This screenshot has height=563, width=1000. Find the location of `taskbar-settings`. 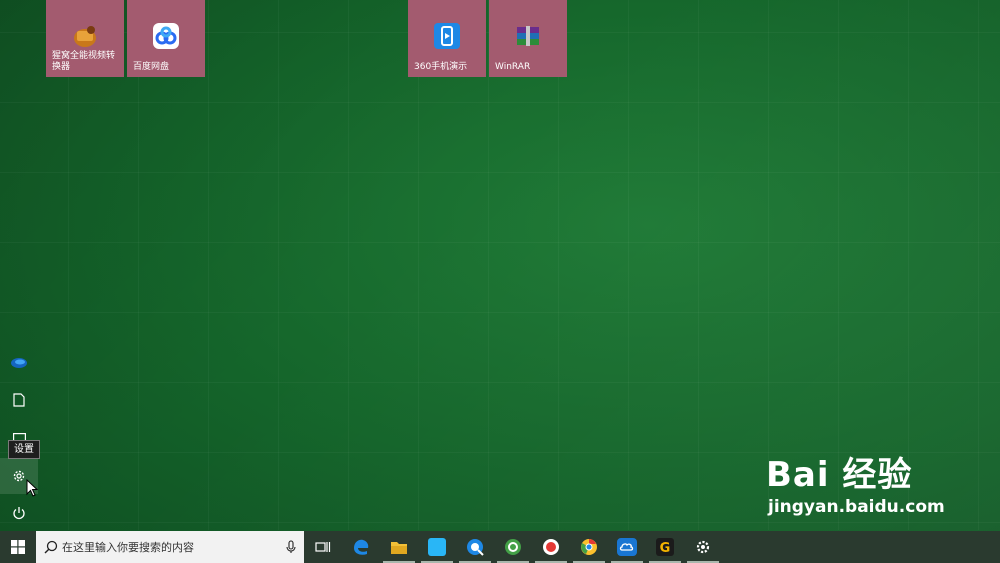

taskbar-settings is located at coordinates (703, 547).